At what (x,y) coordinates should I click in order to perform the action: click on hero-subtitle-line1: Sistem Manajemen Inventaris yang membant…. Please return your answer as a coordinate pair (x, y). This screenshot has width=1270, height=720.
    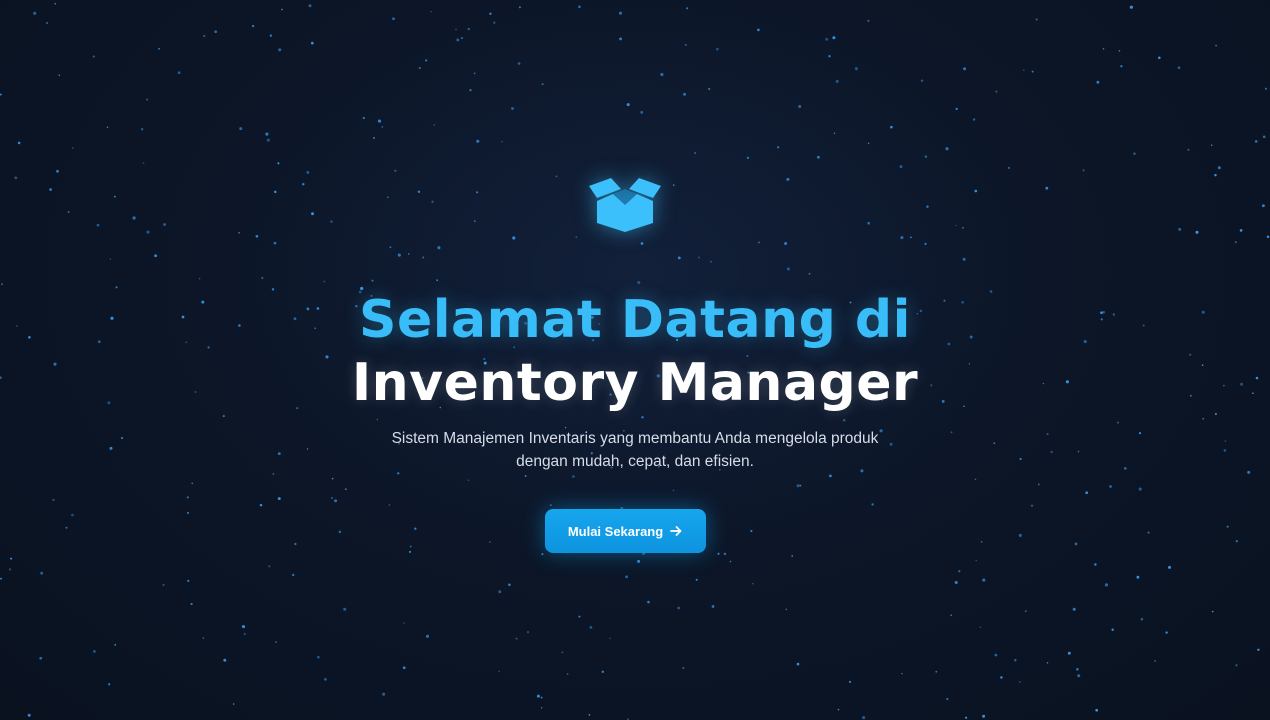
    Looking at the image, I should click on (635, 438).